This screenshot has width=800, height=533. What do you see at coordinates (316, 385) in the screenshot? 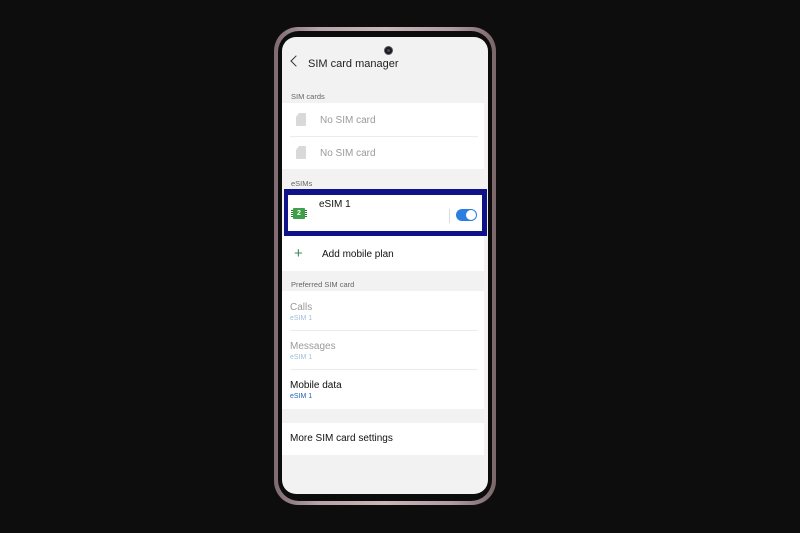
I see `preferred-mobile-data-title: Mobile data` at bounding box center [316, 385].